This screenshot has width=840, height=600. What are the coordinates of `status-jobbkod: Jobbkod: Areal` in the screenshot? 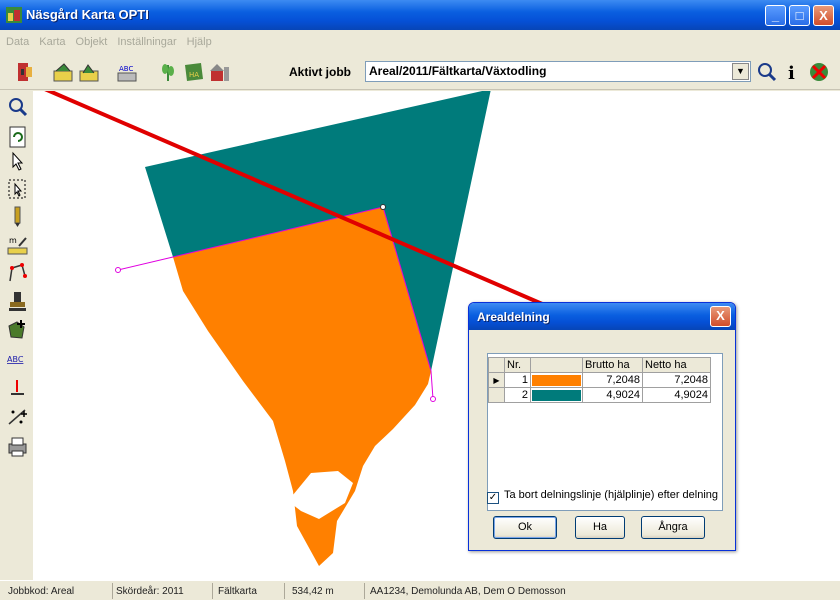 It's located at (41, 591).